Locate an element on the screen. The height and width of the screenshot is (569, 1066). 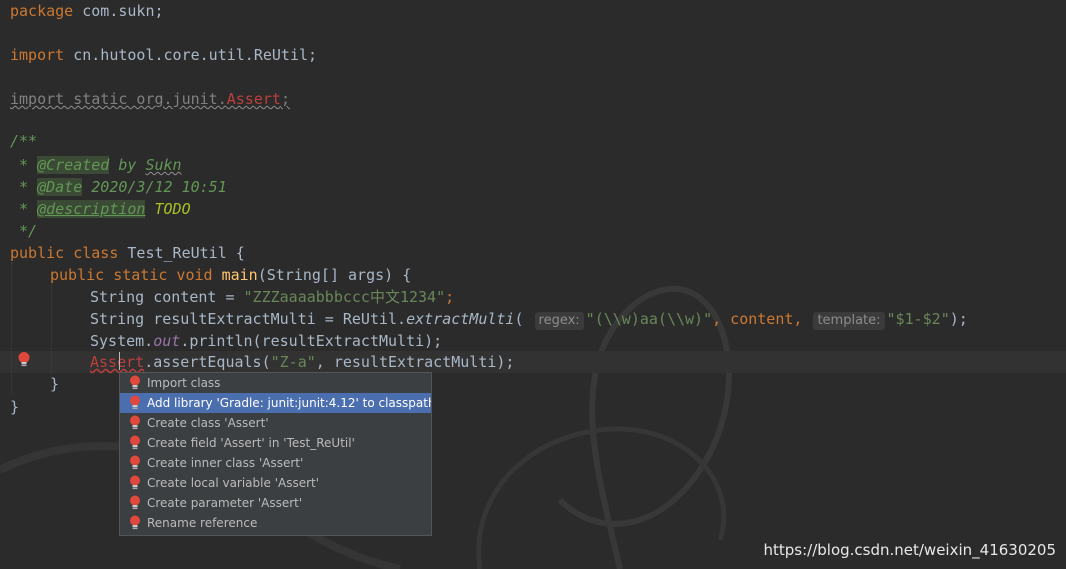
code-line-println: System.out.println(resultExtractMulti); is located at coordinates (266, 341).